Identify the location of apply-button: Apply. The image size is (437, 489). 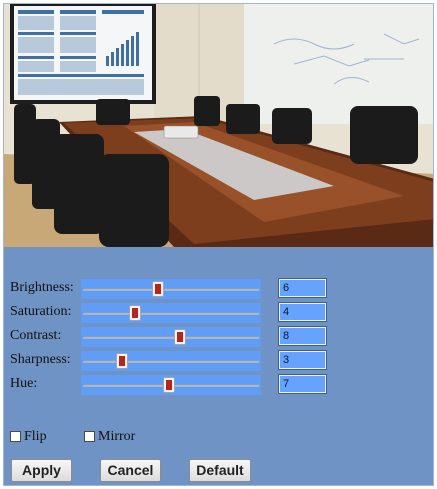
(41, 470).